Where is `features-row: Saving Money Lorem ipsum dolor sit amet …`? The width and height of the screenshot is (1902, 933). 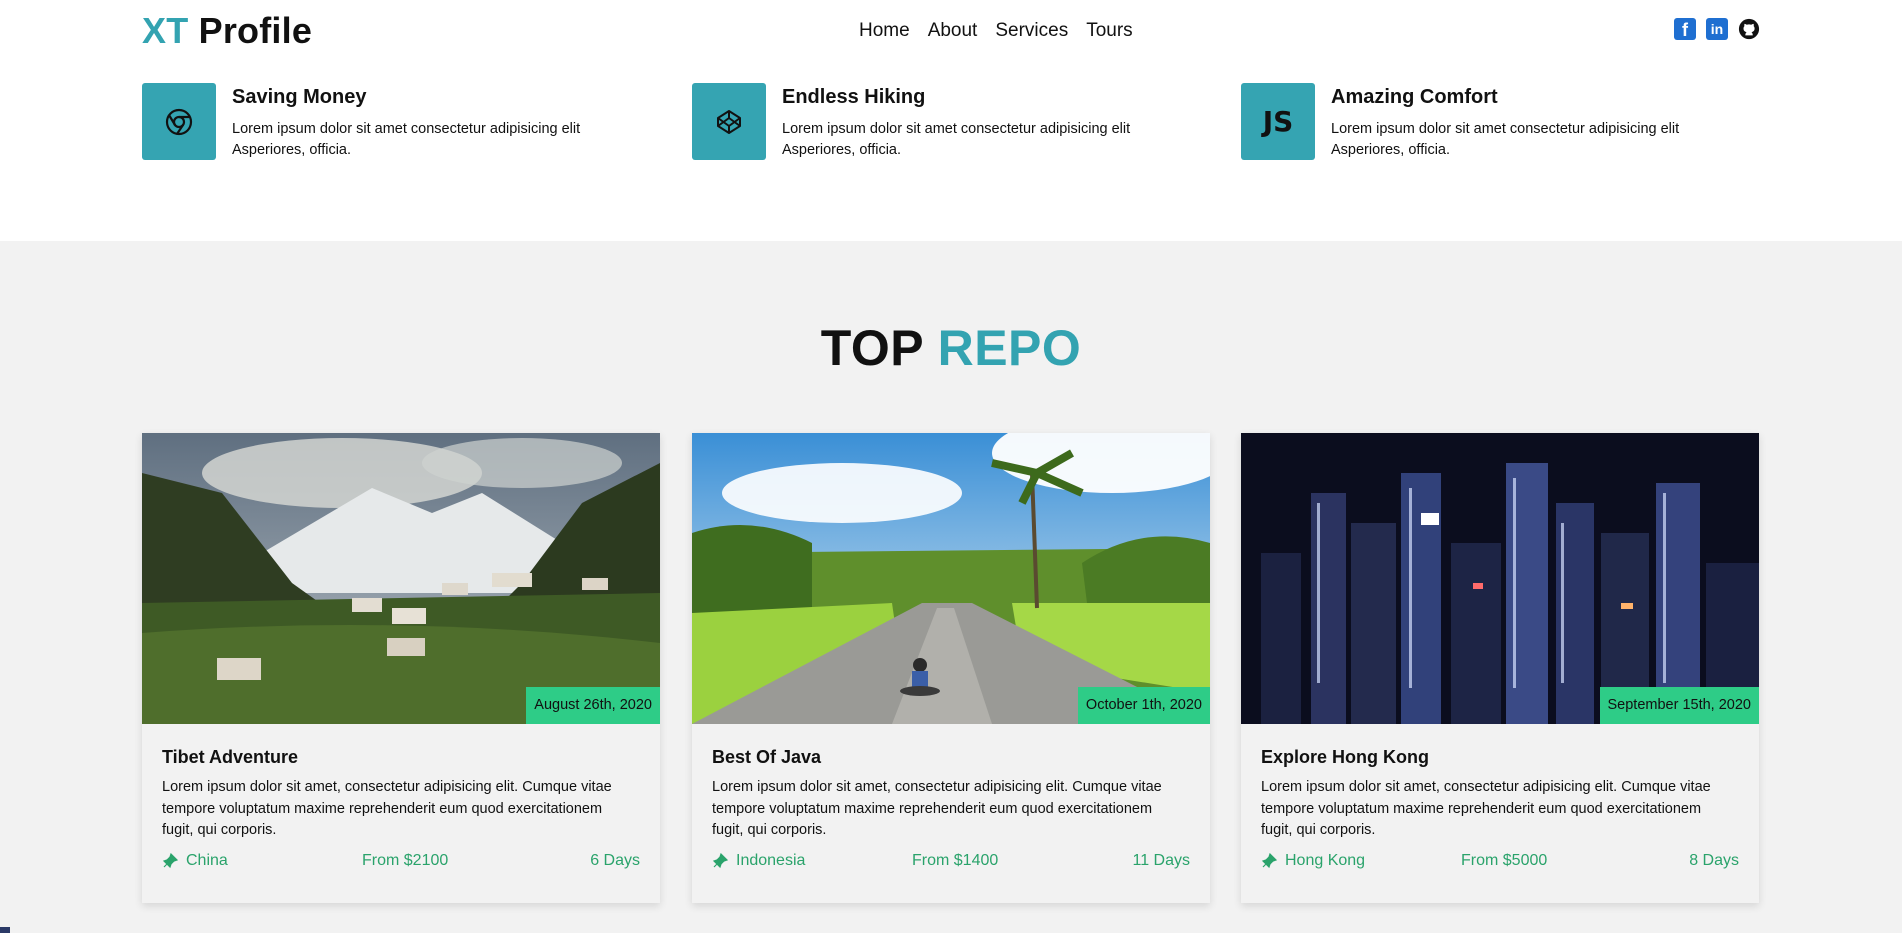 features-row: Saving Money Lorem ipsum dolor sit amet … is located at coordinates (951, 123).